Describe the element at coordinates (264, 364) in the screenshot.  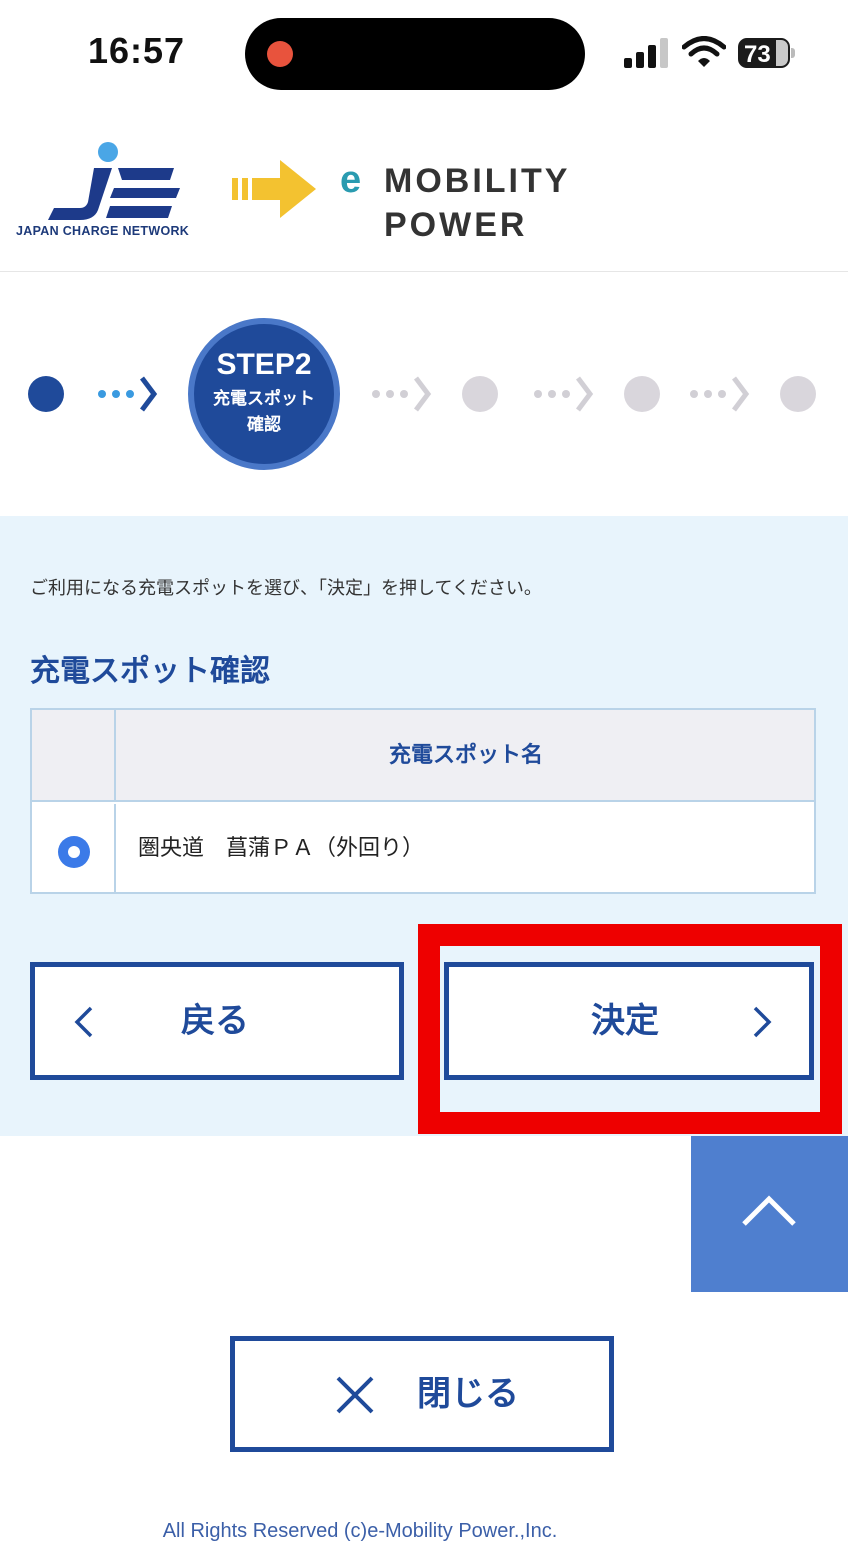
I see `current-step-title: STEP2` at that location.